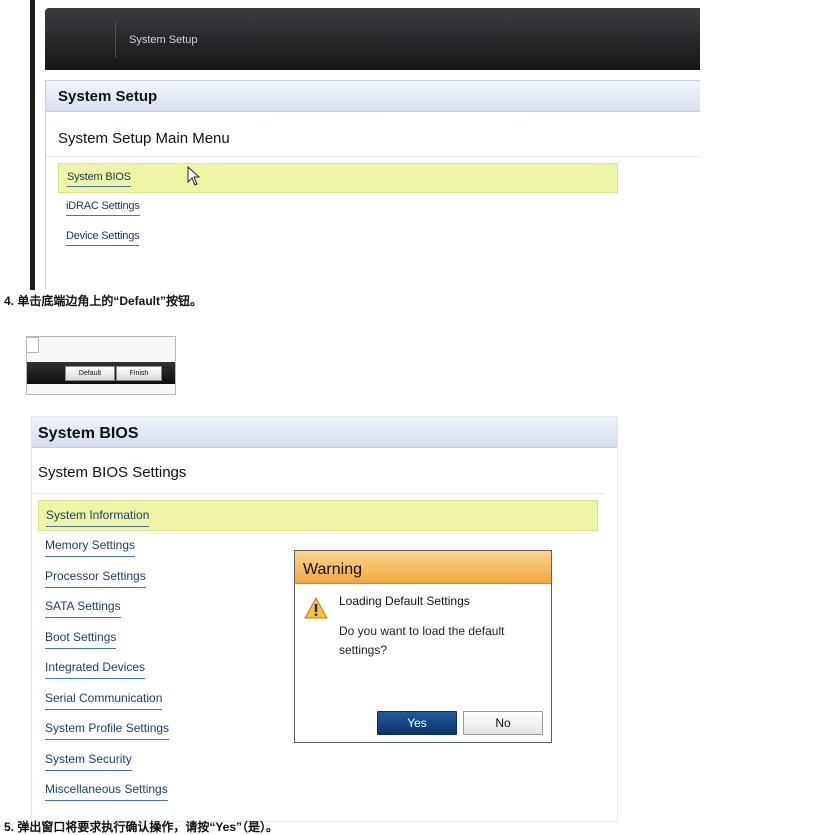 This screenshot has width=827, height=835. Describe the element at coordinates (81, 639) in the screenshot. I see `menu-item-label: Boot Settings` at that location.